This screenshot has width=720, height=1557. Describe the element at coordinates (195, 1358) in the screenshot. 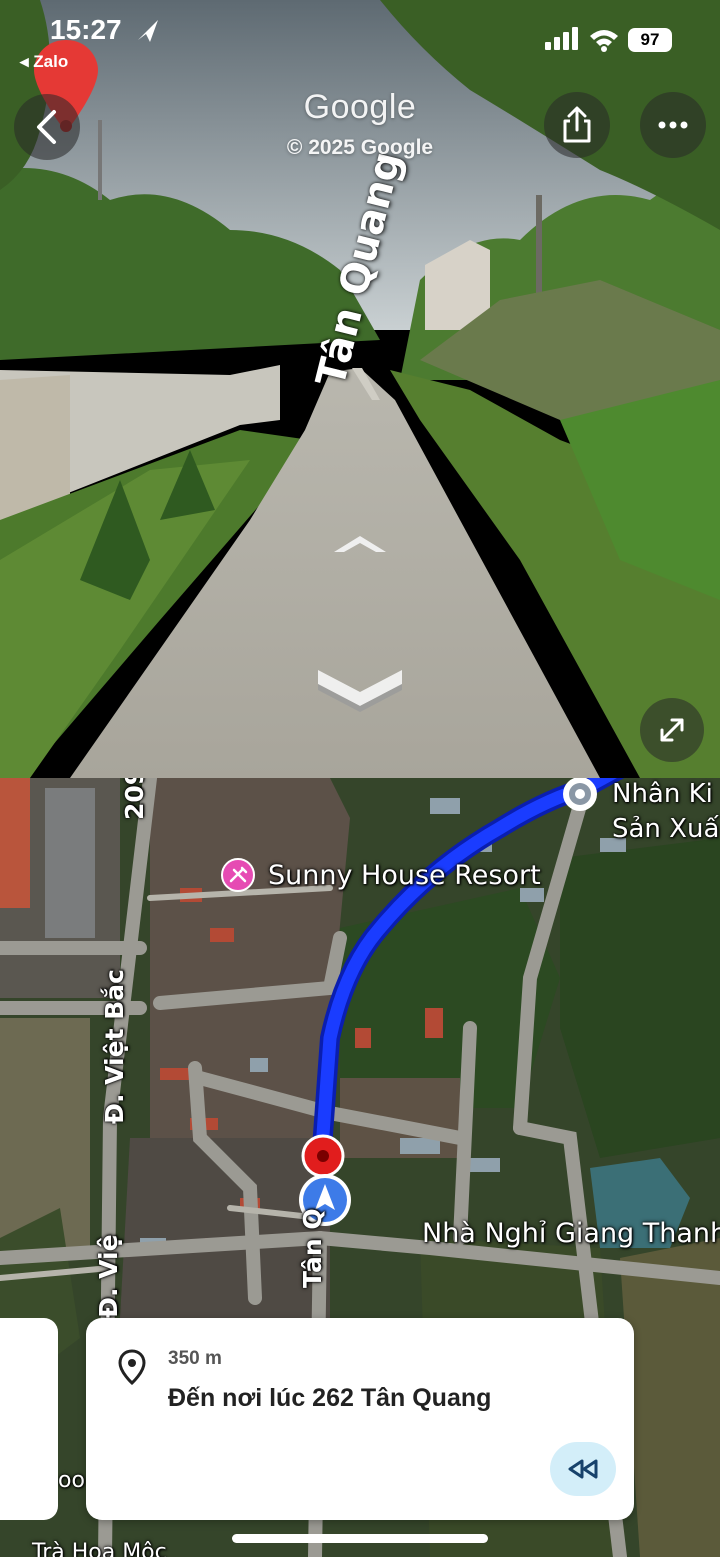

I see `distance-label: 350 m` at that location.